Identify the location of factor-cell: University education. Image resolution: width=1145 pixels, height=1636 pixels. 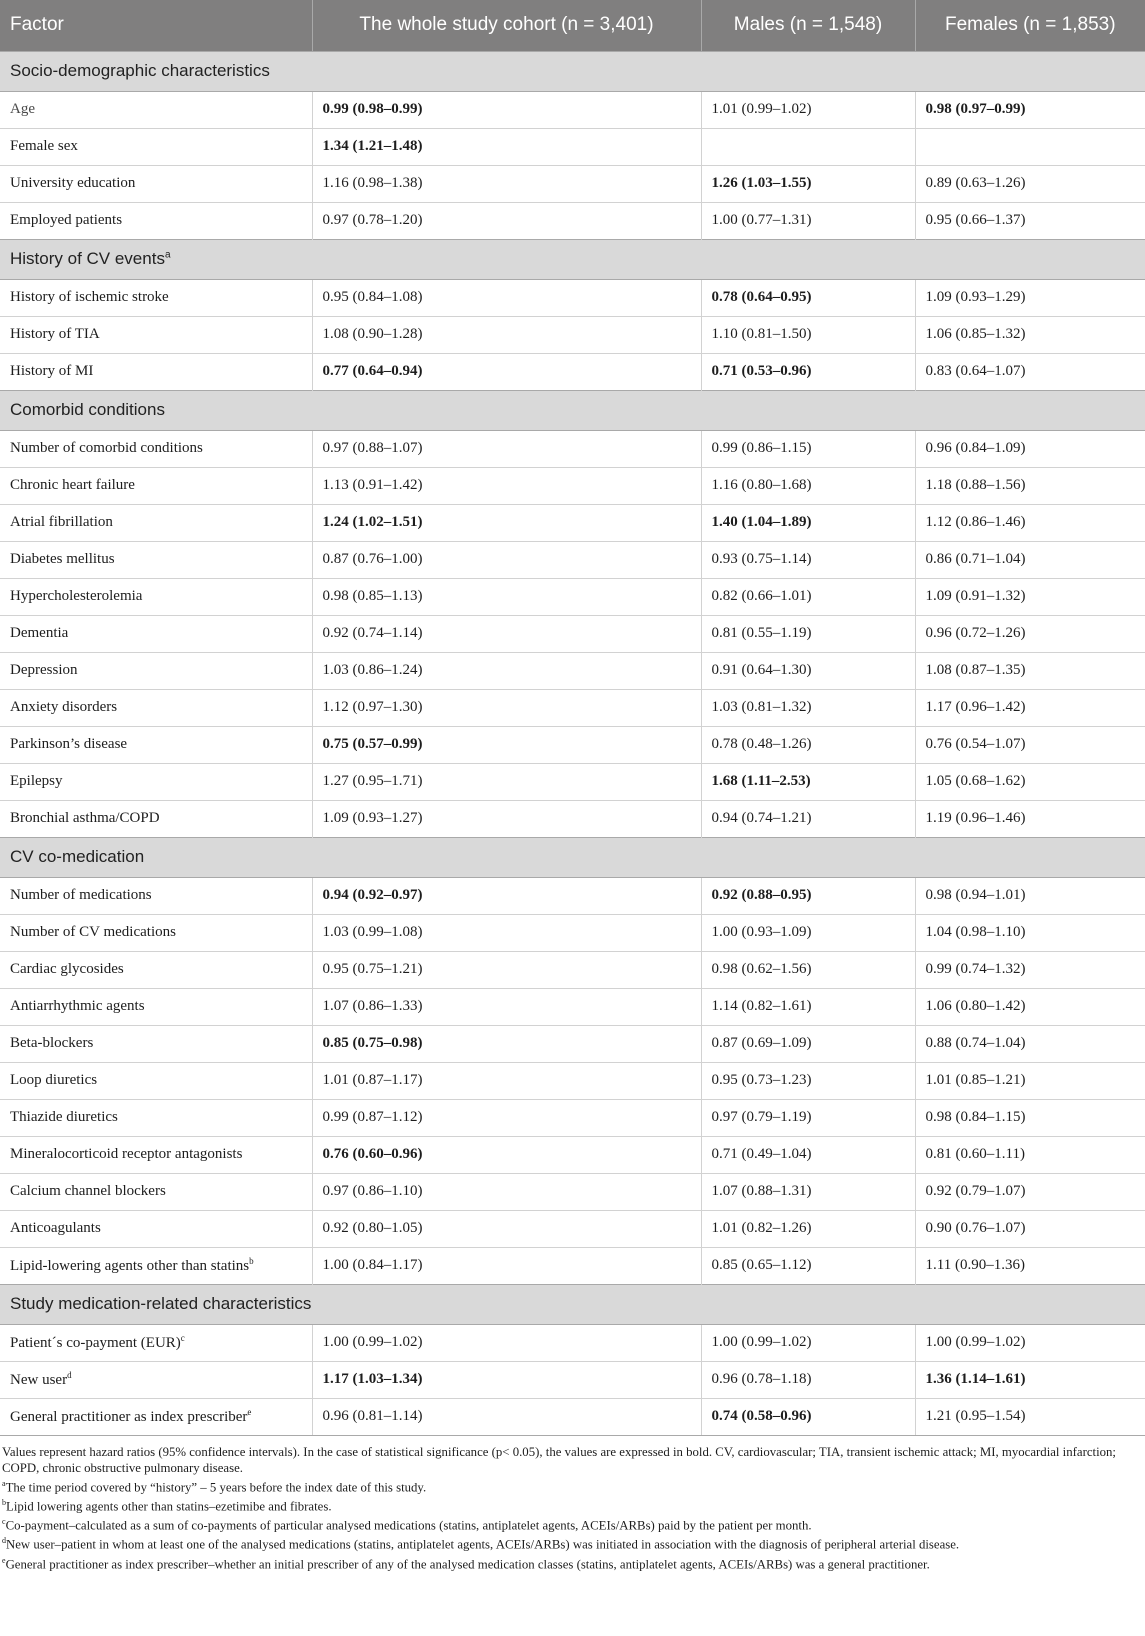
(156, 183).